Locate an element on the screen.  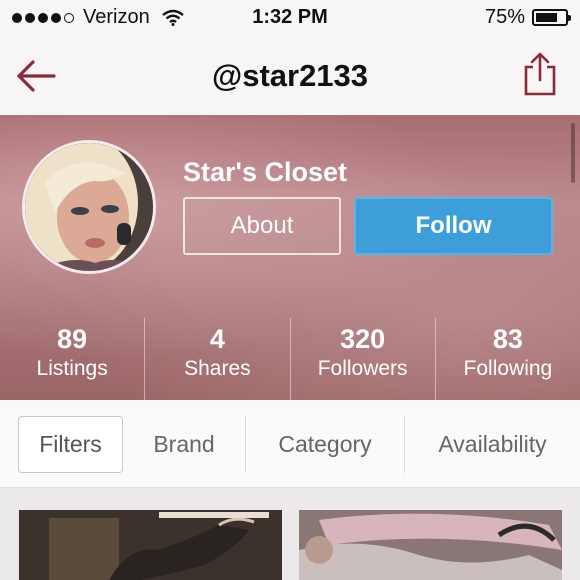
stat-label: Shares is located at coordinates (217, 368).